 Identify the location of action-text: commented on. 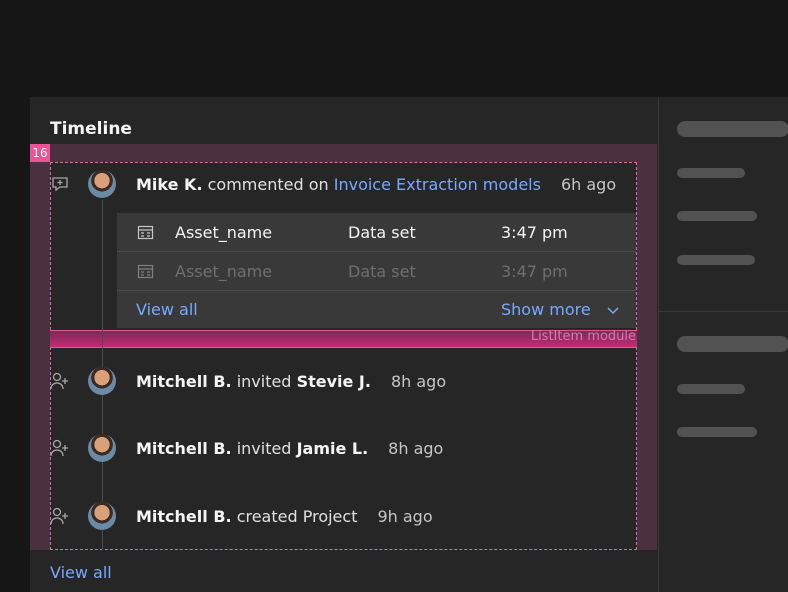
(268, 184).